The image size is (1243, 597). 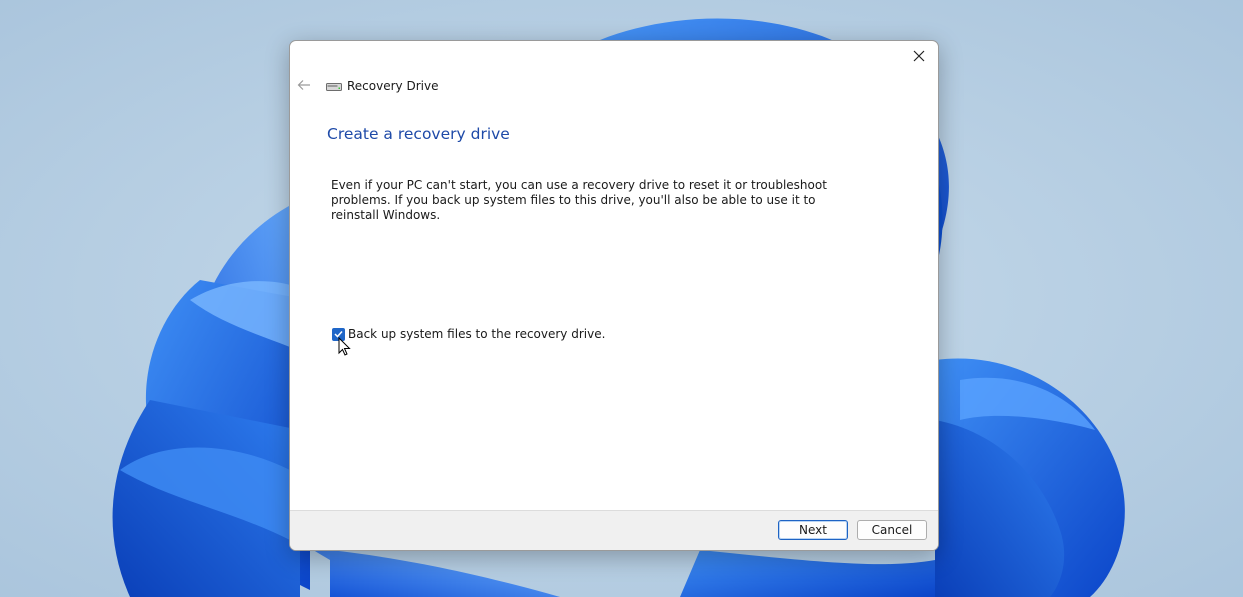 I want to click on back-arrow-icon, so click(x=303, y=85).